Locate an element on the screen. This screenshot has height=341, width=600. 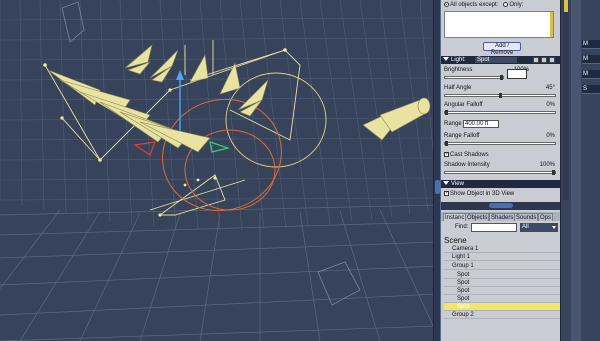
tree-item-group-2: Group 2 is located at coordinates (502, 315).